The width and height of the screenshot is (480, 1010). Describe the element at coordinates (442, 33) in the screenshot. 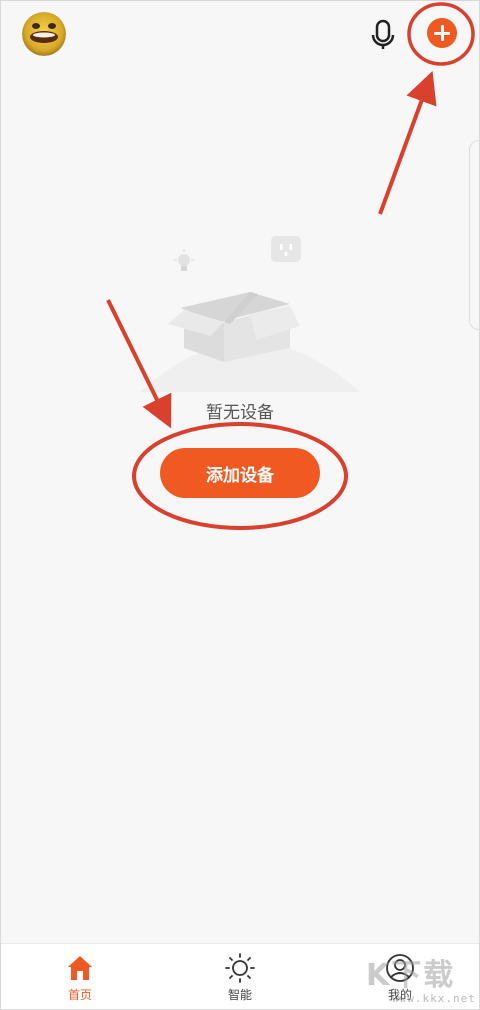

I see `add-device-top-button` at that location.